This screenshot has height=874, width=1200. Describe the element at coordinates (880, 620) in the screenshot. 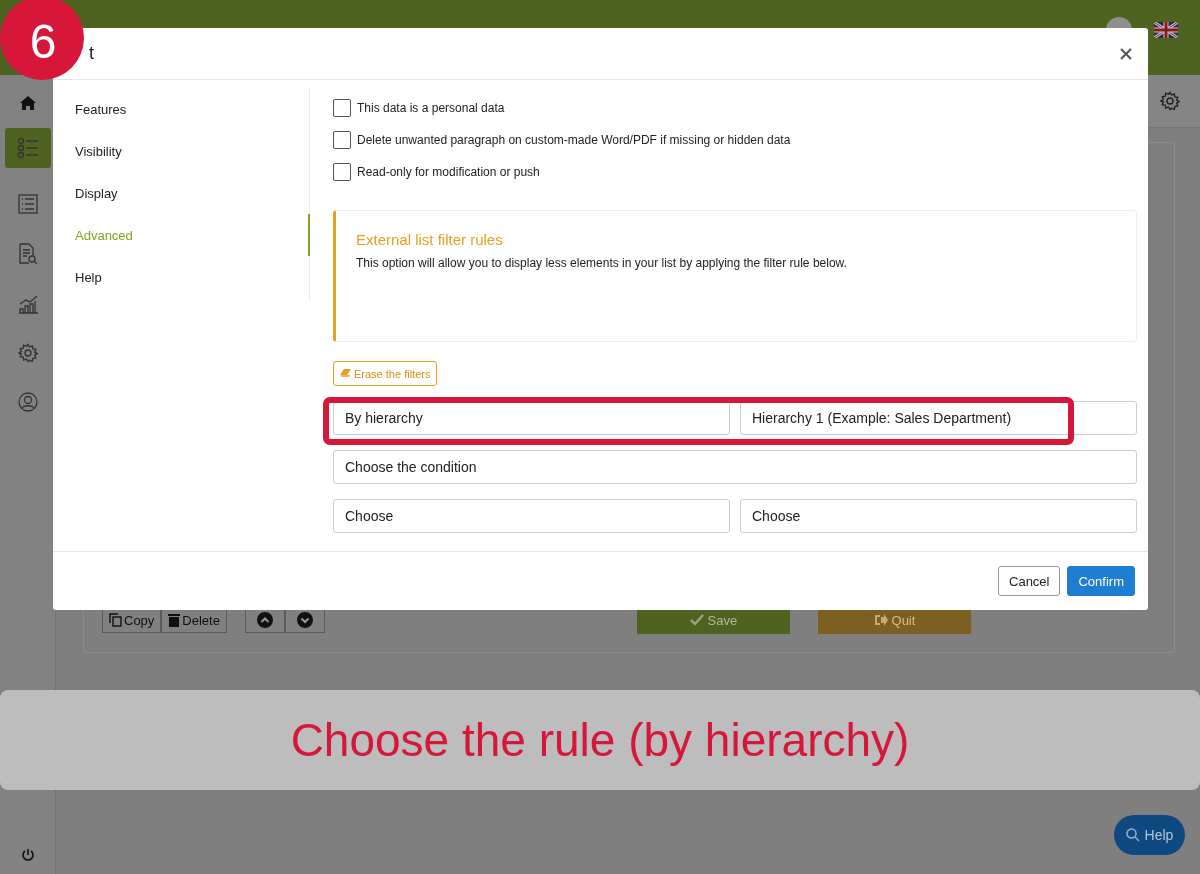

I see `exit-icon` at that location.